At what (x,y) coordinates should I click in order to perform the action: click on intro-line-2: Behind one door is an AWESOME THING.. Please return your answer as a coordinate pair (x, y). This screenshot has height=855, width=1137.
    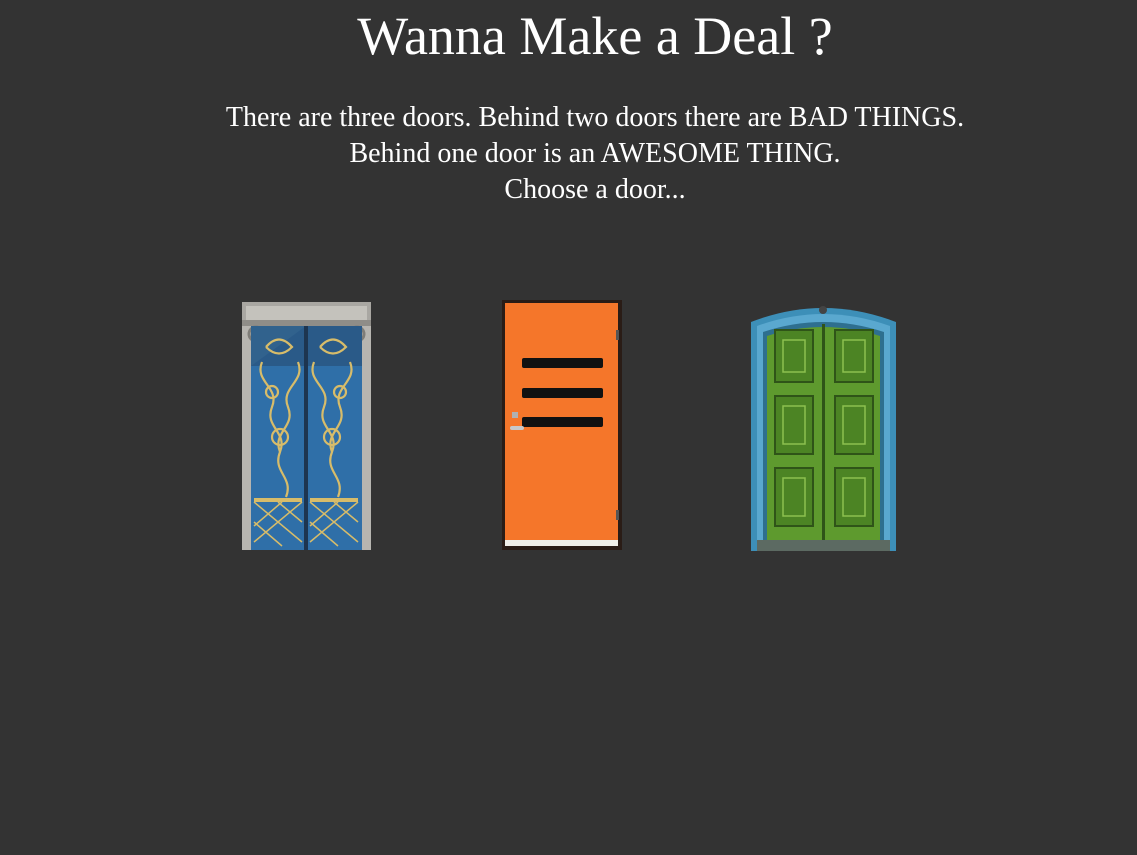
    Looking at the image, I should click on (595, 153).